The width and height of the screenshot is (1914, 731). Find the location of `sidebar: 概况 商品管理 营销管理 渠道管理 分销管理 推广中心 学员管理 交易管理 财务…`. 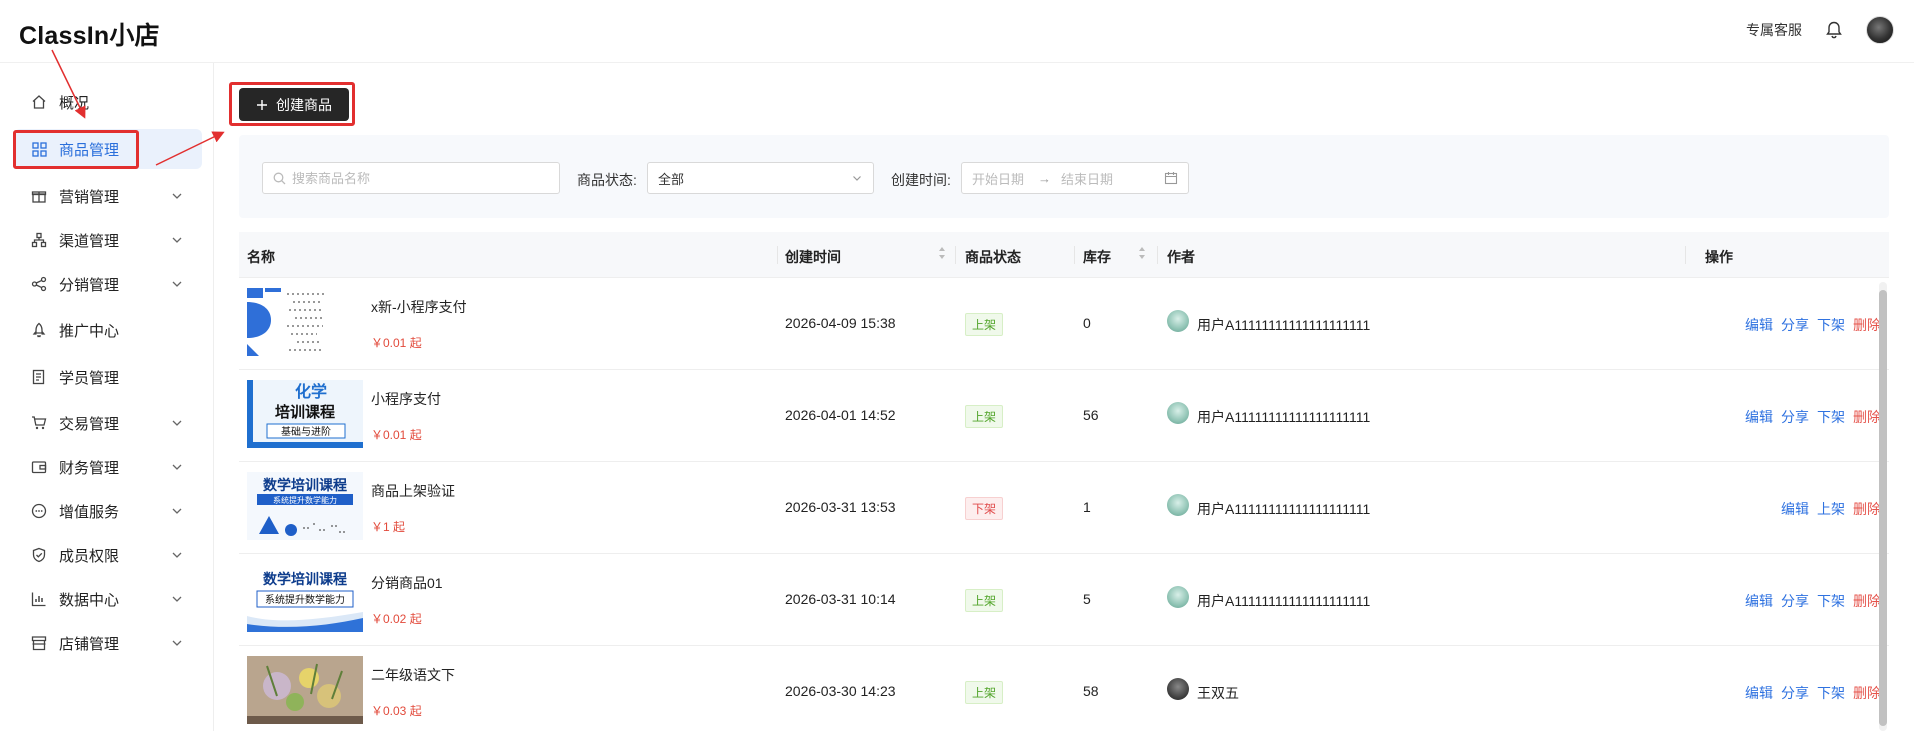

sidebar: 概况 商品管理 营销管理 渠道管理 分销管理 推广中心 学员管理 交易管理 财务… is located at coordinates (107, 397).